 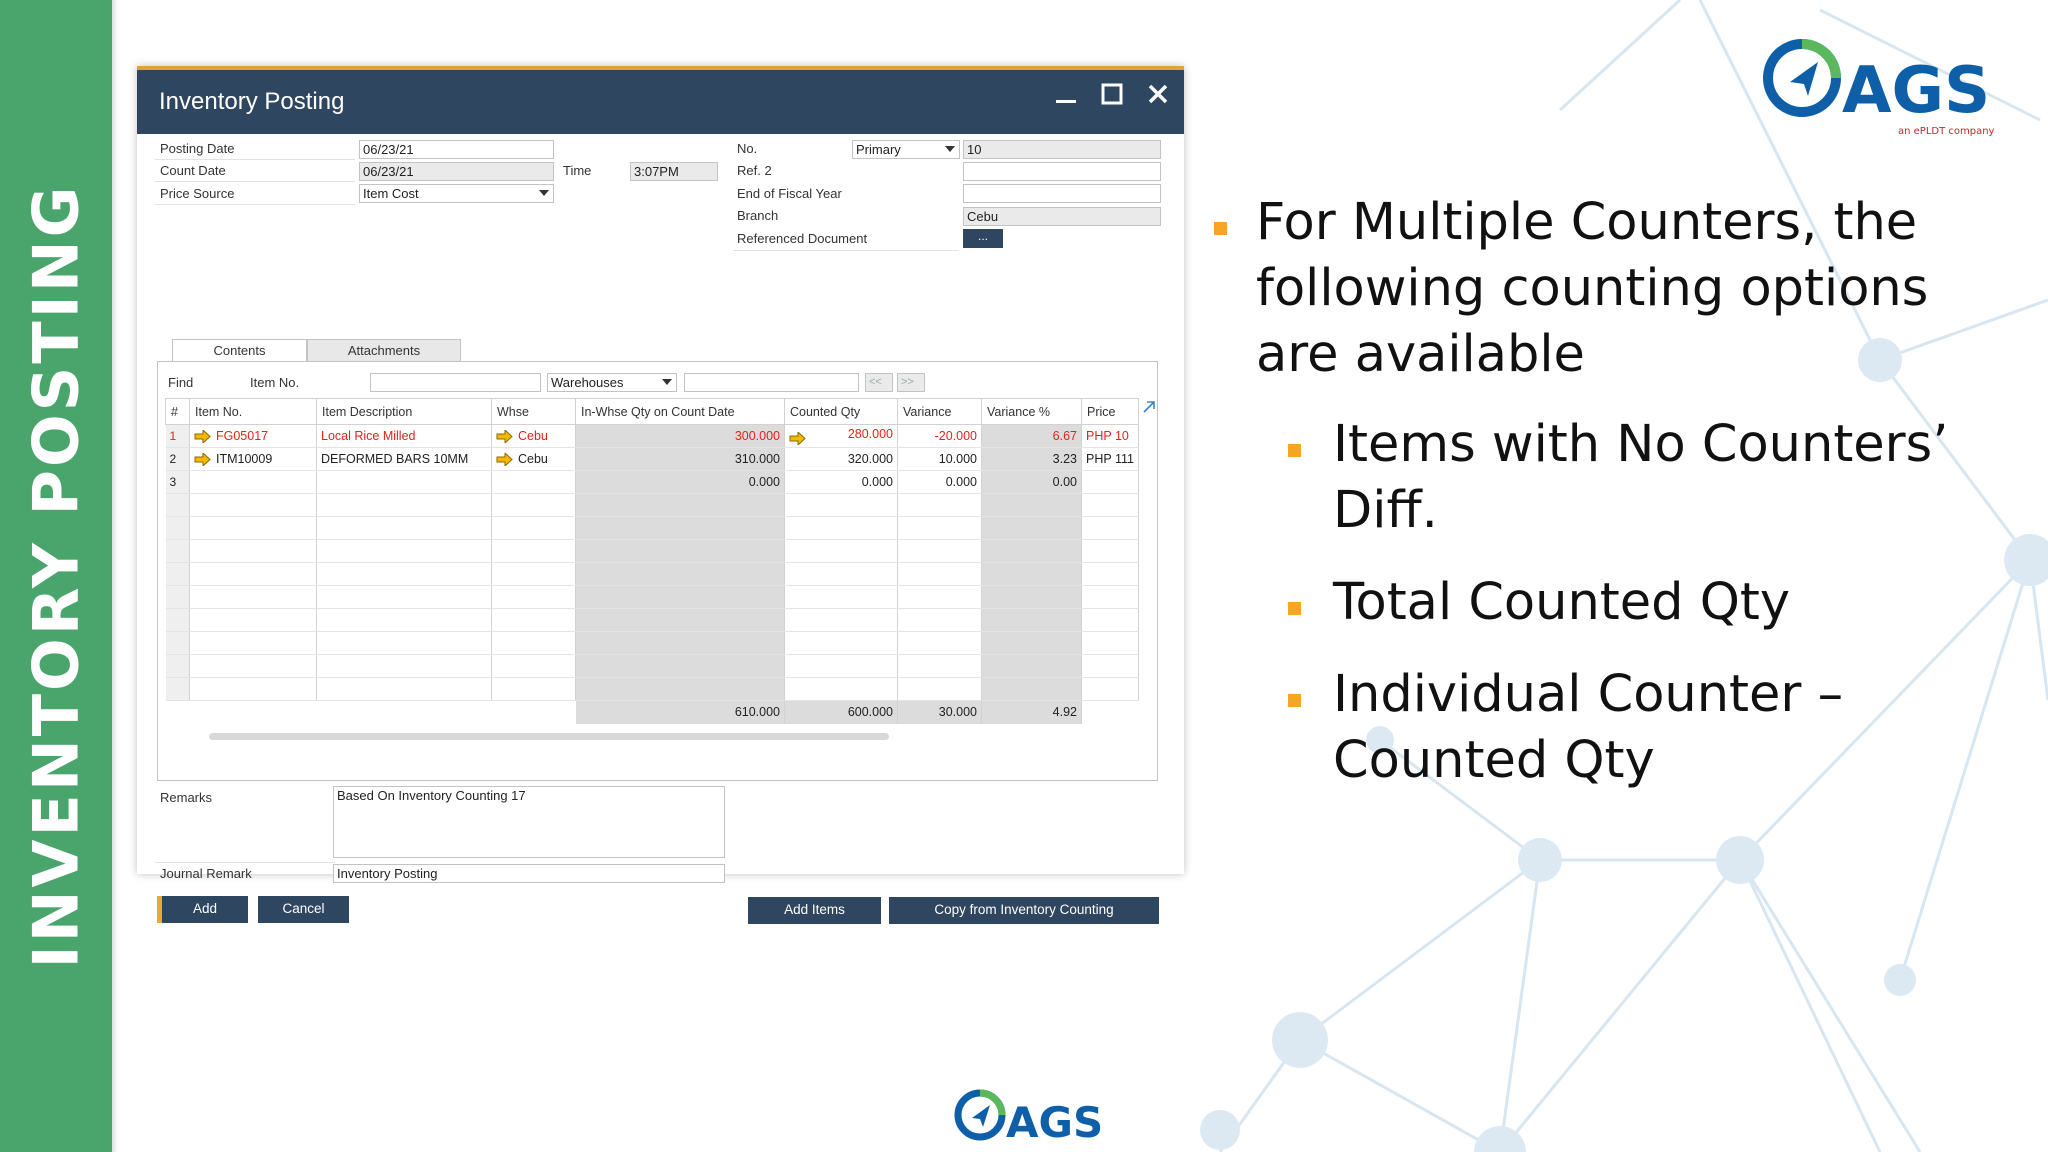 What do you see at coordinates (533, 482) in the screenshot?
I see `whse` at bounding box center [533, 482].